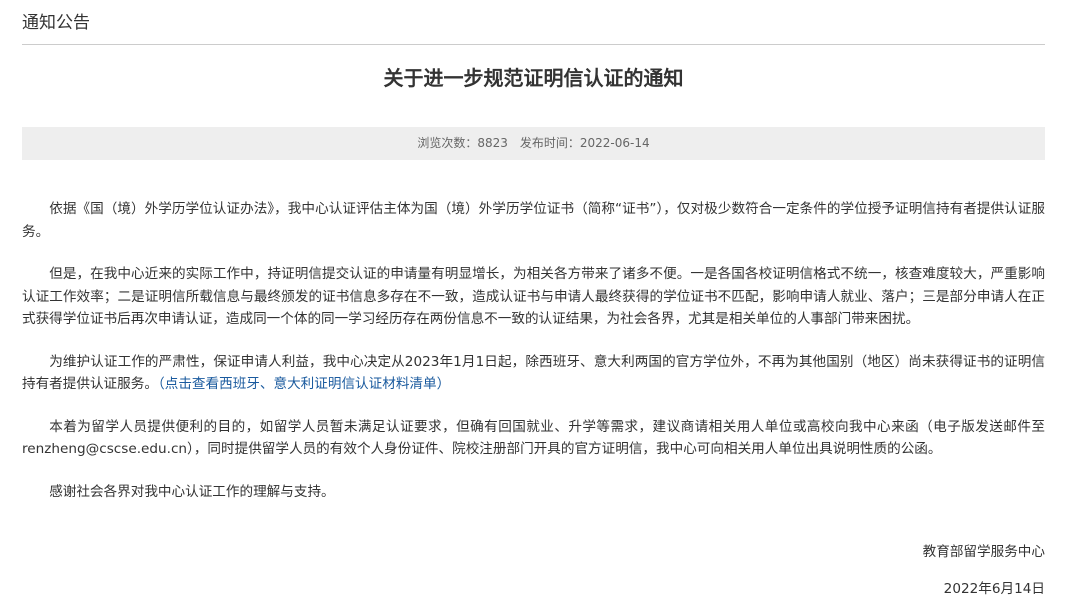  I want to click on publish-date: 发布时间：2022-06-14, so click(584, 143).